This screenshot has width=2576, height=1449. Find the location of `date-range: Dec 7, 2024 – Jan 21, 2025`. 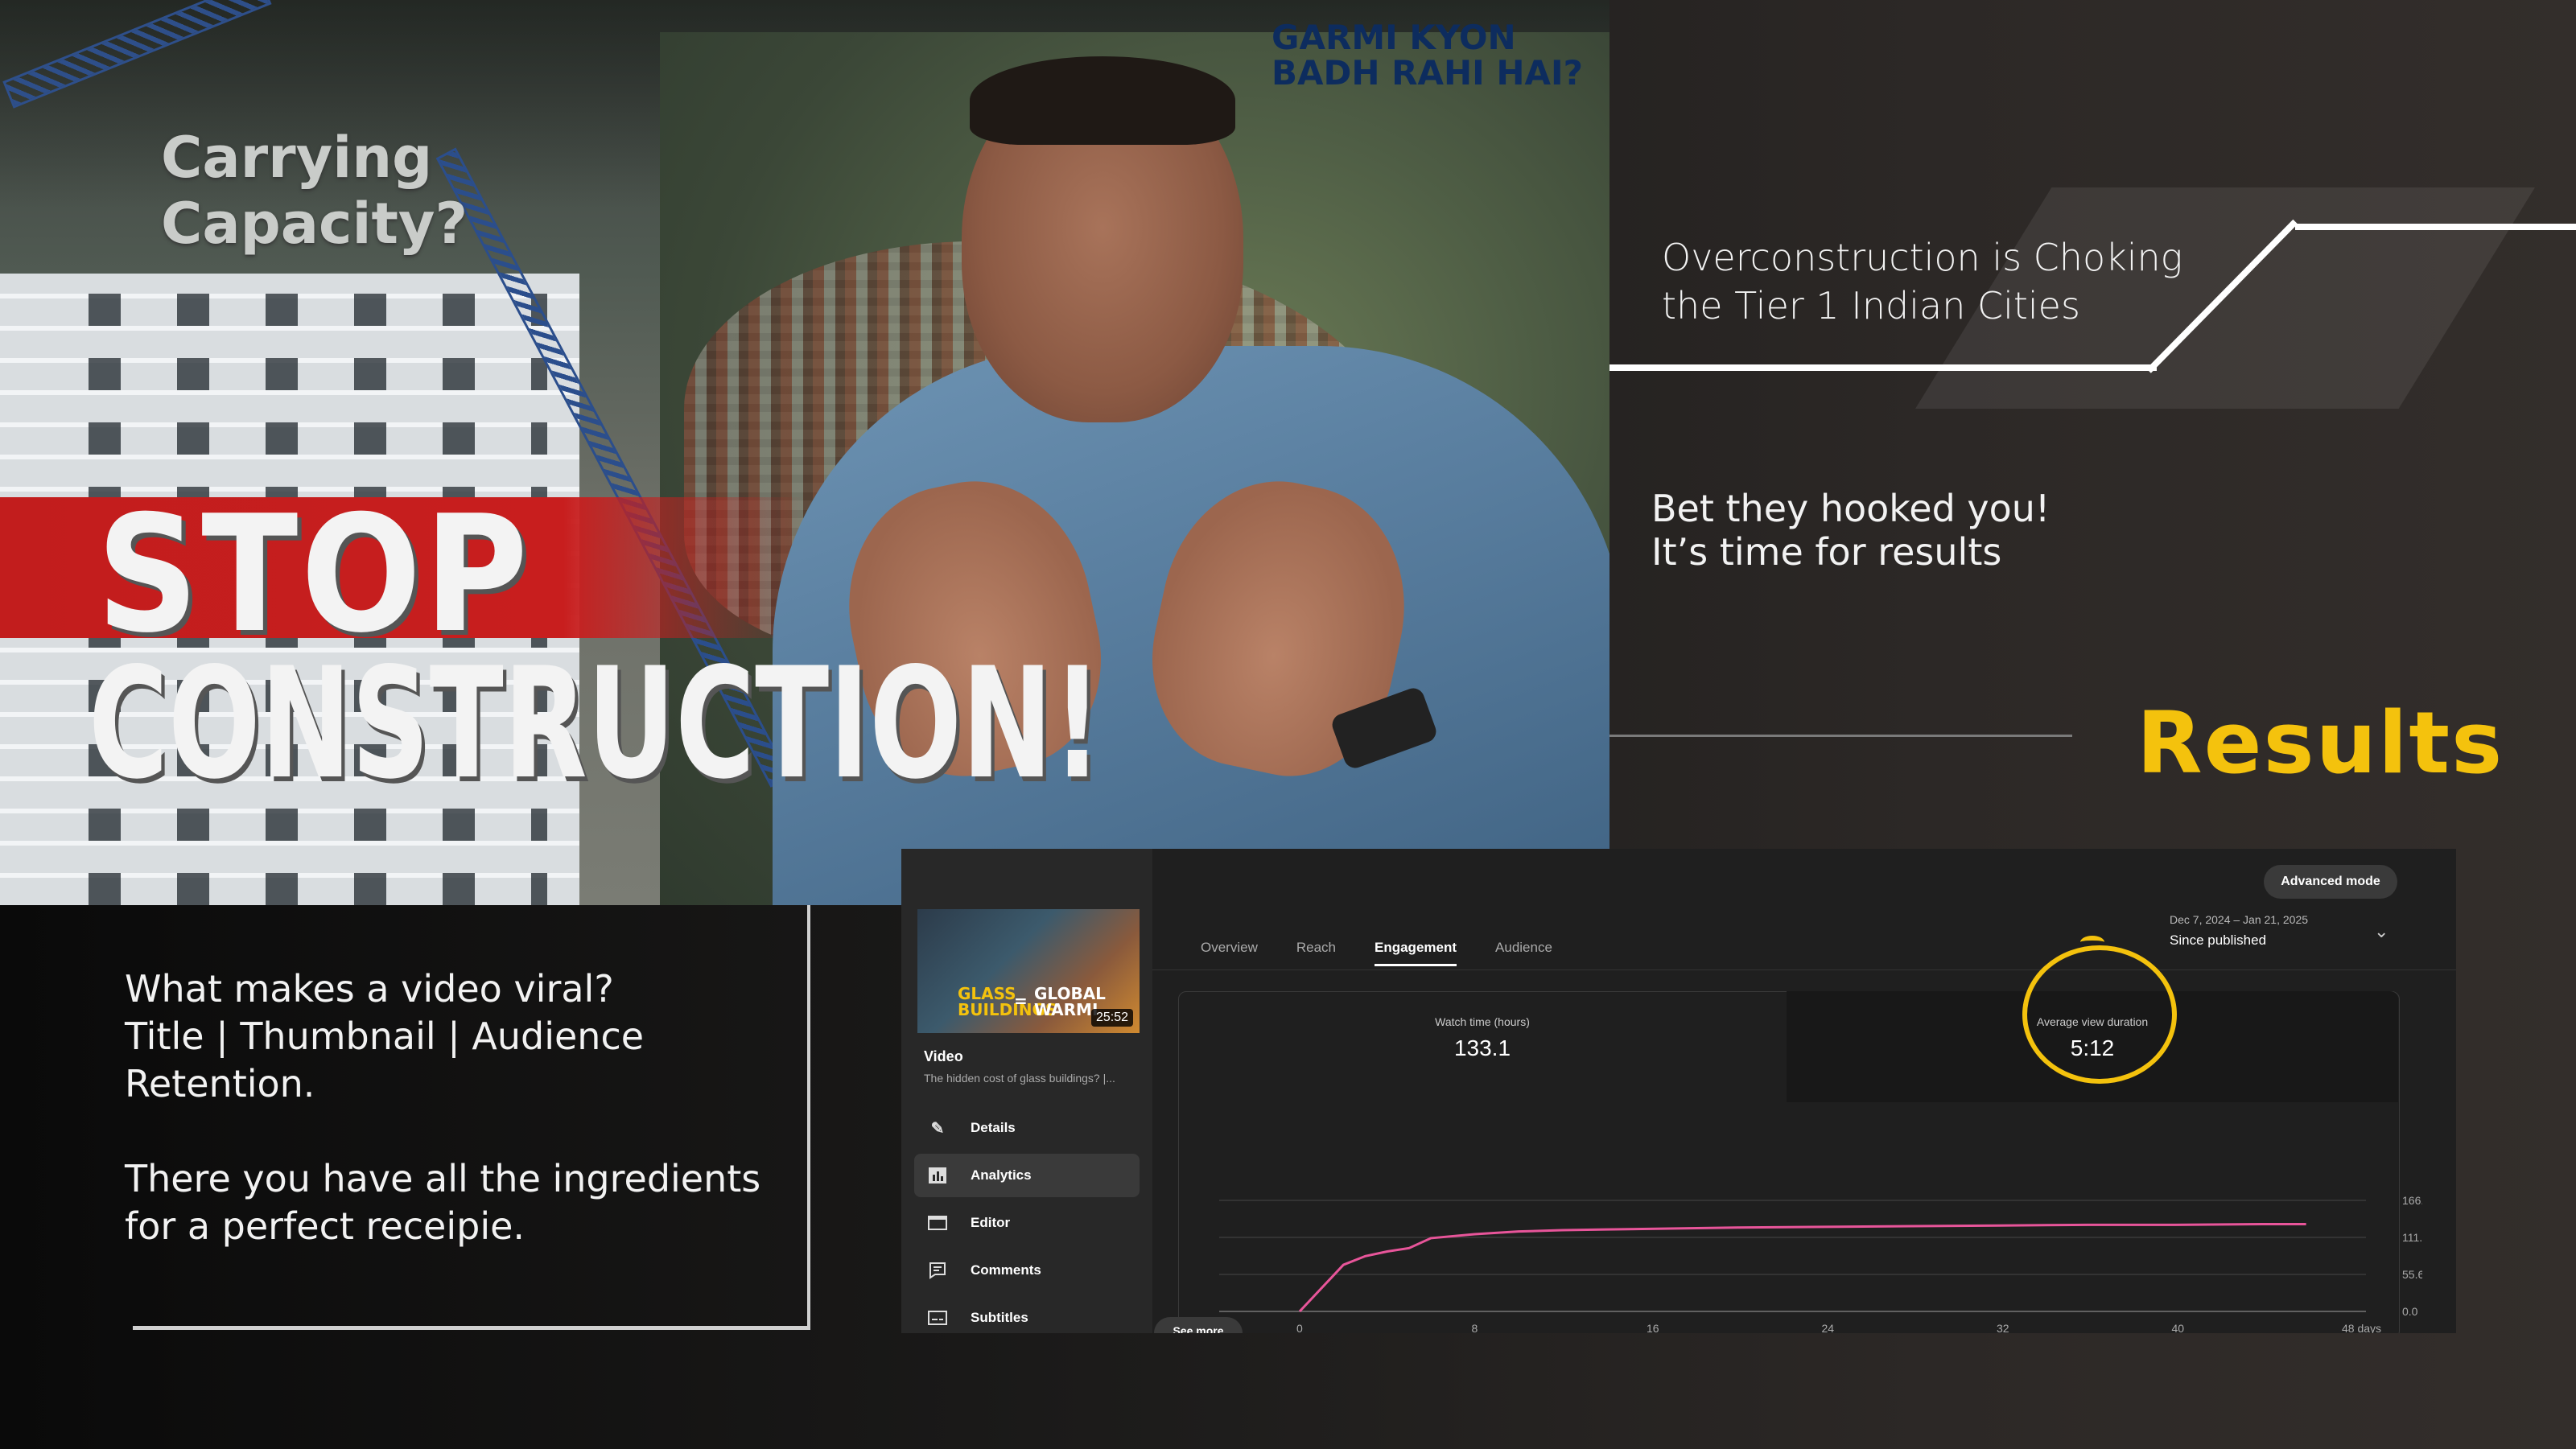

date-range: Dec 7, 2024 – Jan 21, 2025 is located at coordinates (2239, 919).